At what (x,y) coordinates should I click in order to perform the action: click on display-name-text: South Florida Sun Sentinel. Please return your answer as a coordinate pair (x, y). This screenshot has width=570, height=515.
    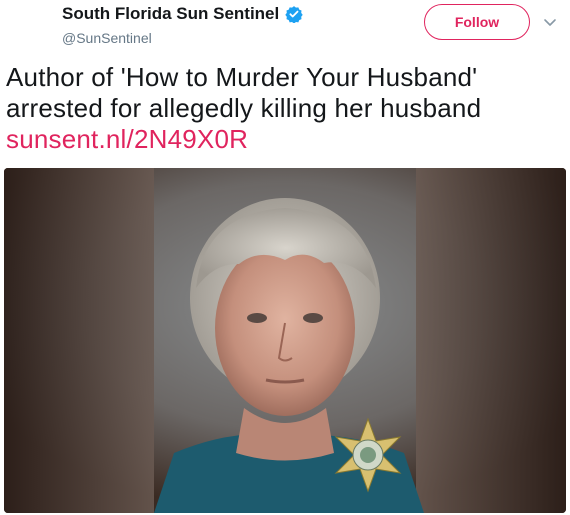
    Looking at the image, I should click on (170, 14).